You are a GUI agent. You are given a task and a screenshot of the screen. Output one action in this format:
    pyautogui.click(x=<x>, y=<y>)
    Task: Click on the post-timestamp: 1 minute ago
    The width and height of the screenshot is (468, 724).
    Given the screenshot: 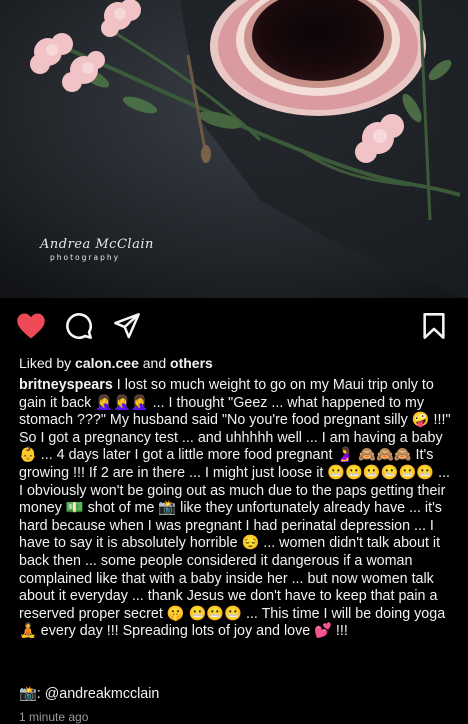 What is the action you would take?
    pyautogui.click(x=54, y=717)
    